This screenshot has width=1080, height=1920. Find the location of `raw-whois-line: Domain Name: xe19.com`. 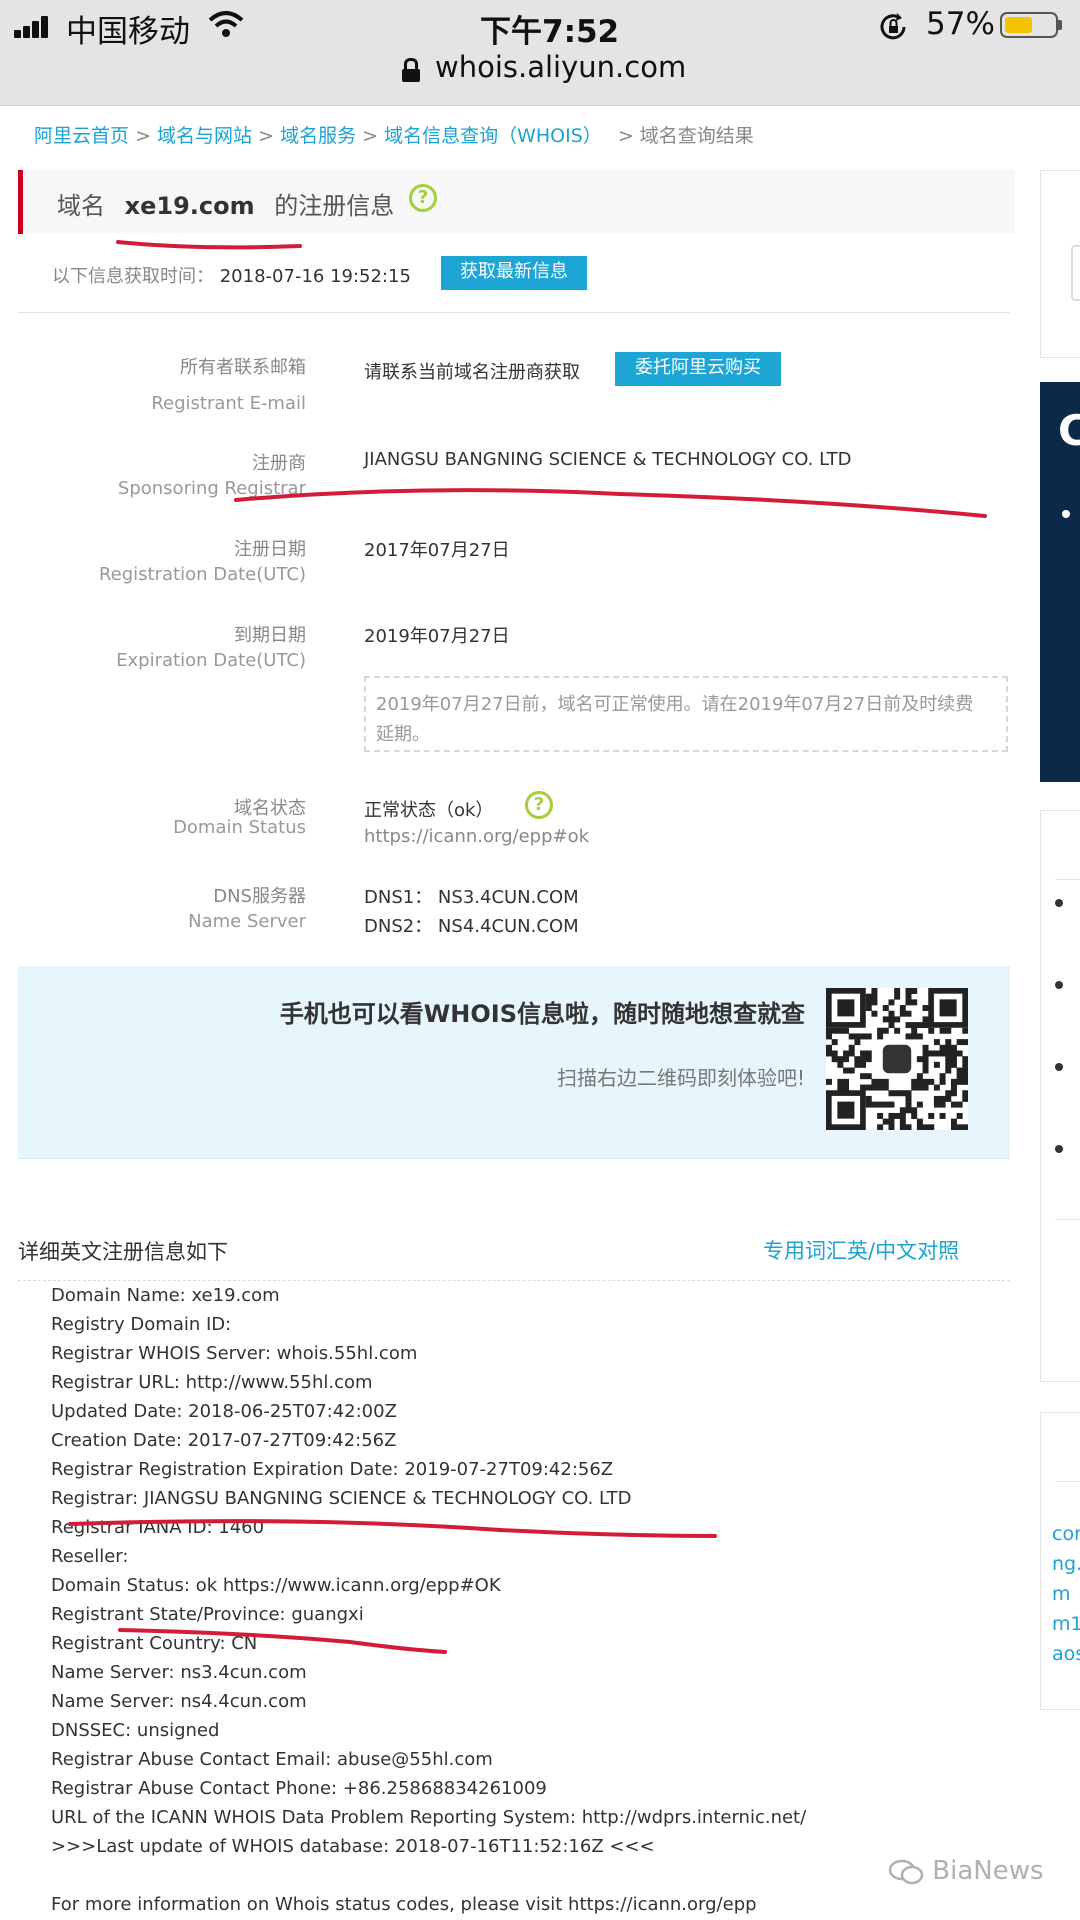

raw-whois-line: Domain Name: xe19.com is located at coordinates (165, 1295).